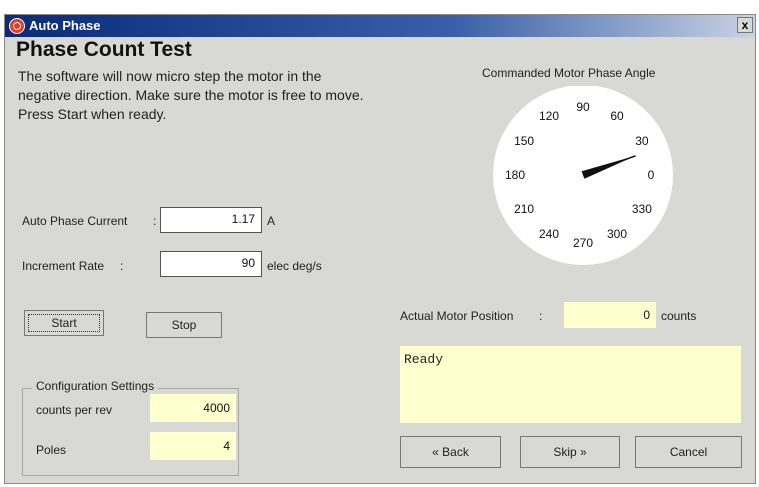  What do you see at coordinates (570, 384) in the screenshot?
I see `status-area: Ready` at bounding box center [570, 384].